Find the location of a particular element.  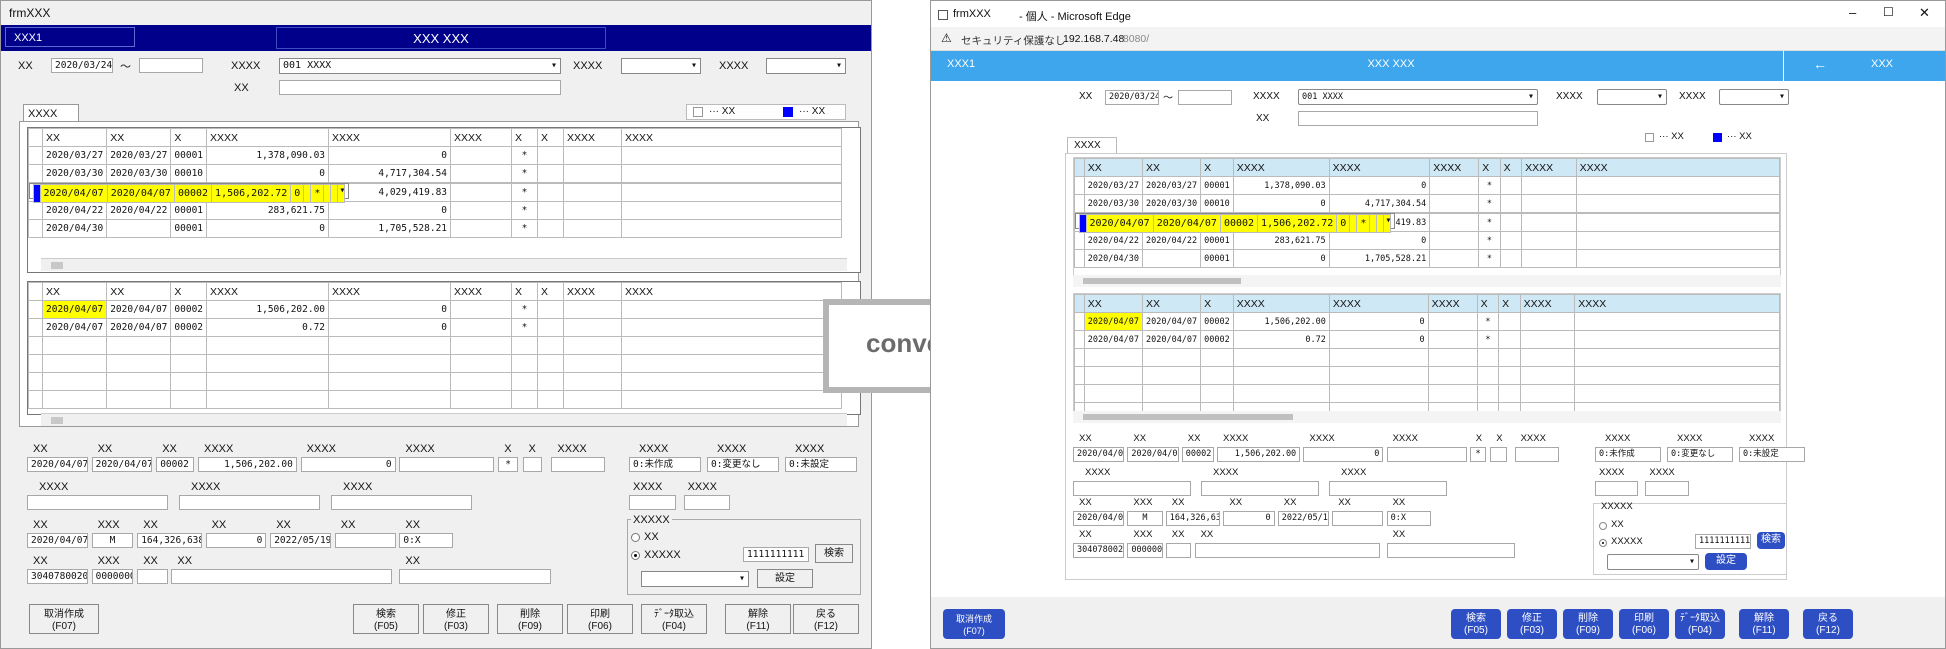

fkey-button-5: 解除 (F11) is located at coordinates (758, 619).